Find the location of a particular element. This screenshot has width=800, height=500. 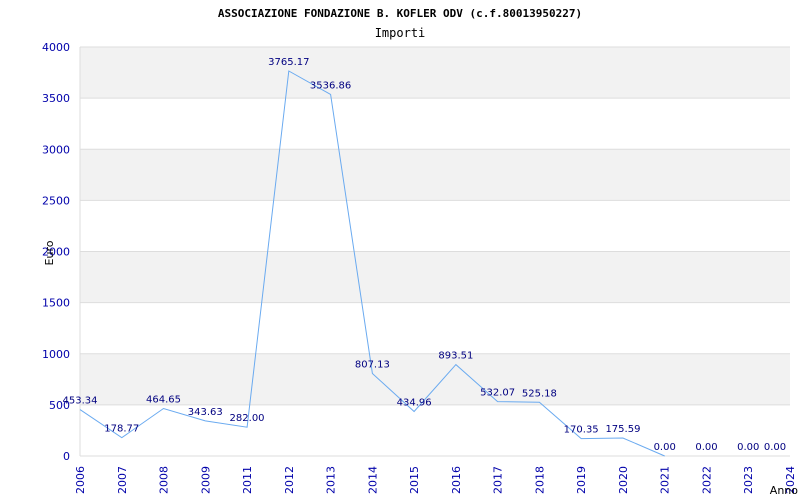

y-tick-label: 3000 is located at coordinates (56, 149).